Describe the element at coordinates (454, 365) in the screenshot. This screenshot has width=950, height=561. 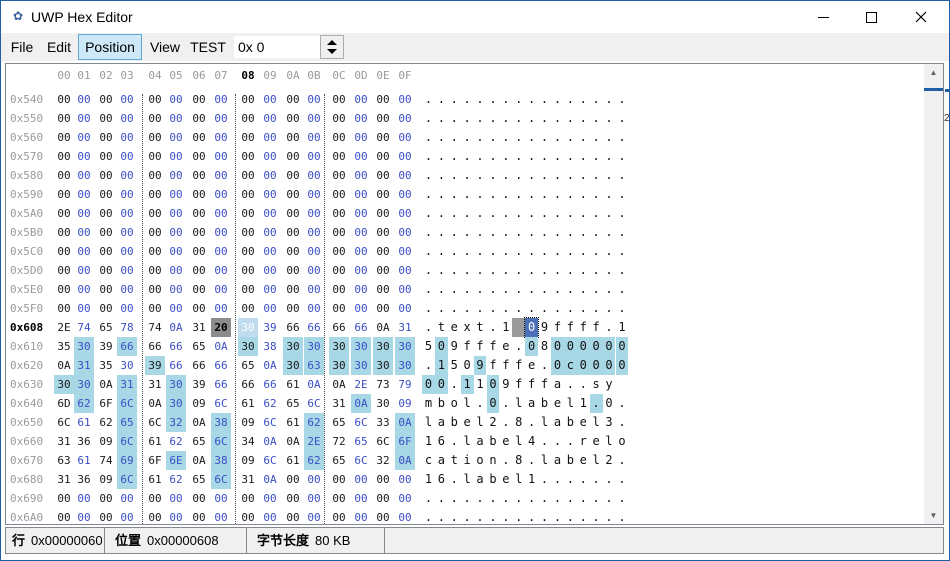
I see `ascii-char: 5` at that location.